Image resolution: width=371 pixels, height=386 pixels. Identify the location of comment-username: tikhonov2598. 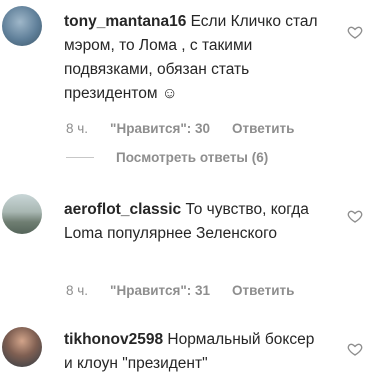
(113, 339).